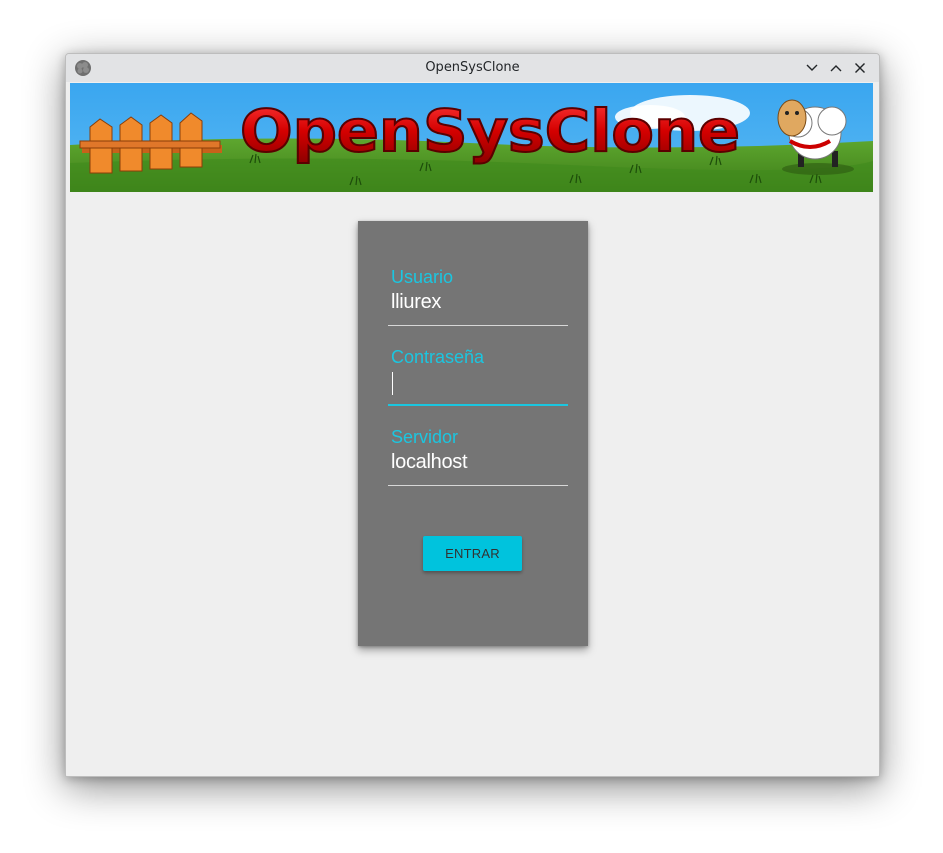  Describe the element at coordinates (490, 131) in the screenshot. I see `logo-text: OpenSysClone` at that location.